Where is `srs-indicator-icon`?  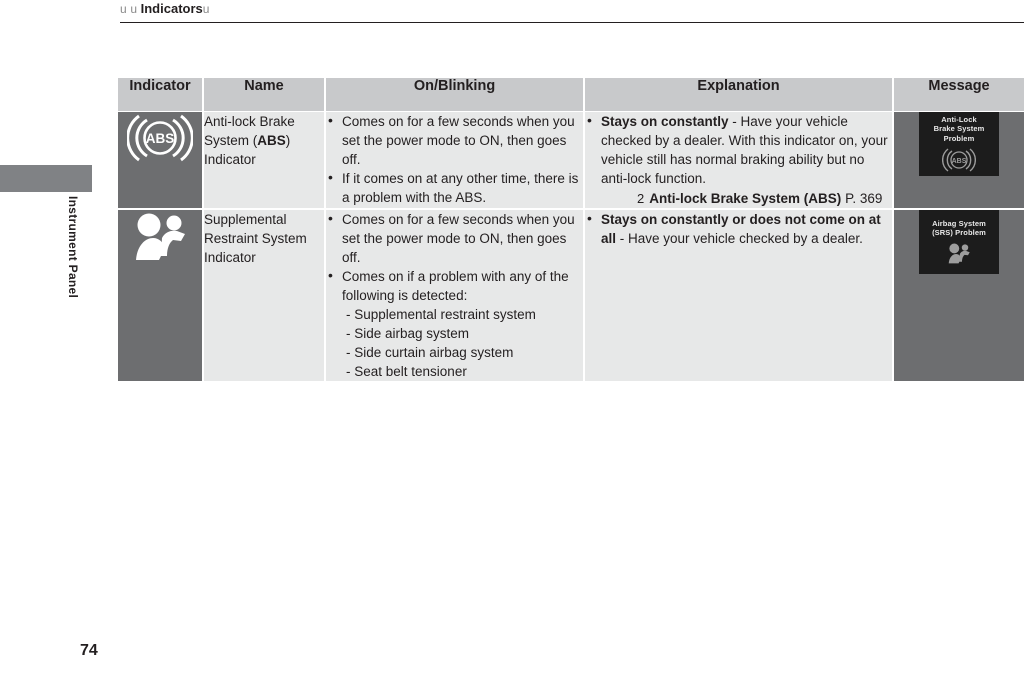
srs-indicator-icon is located at coordinates (160, 238).